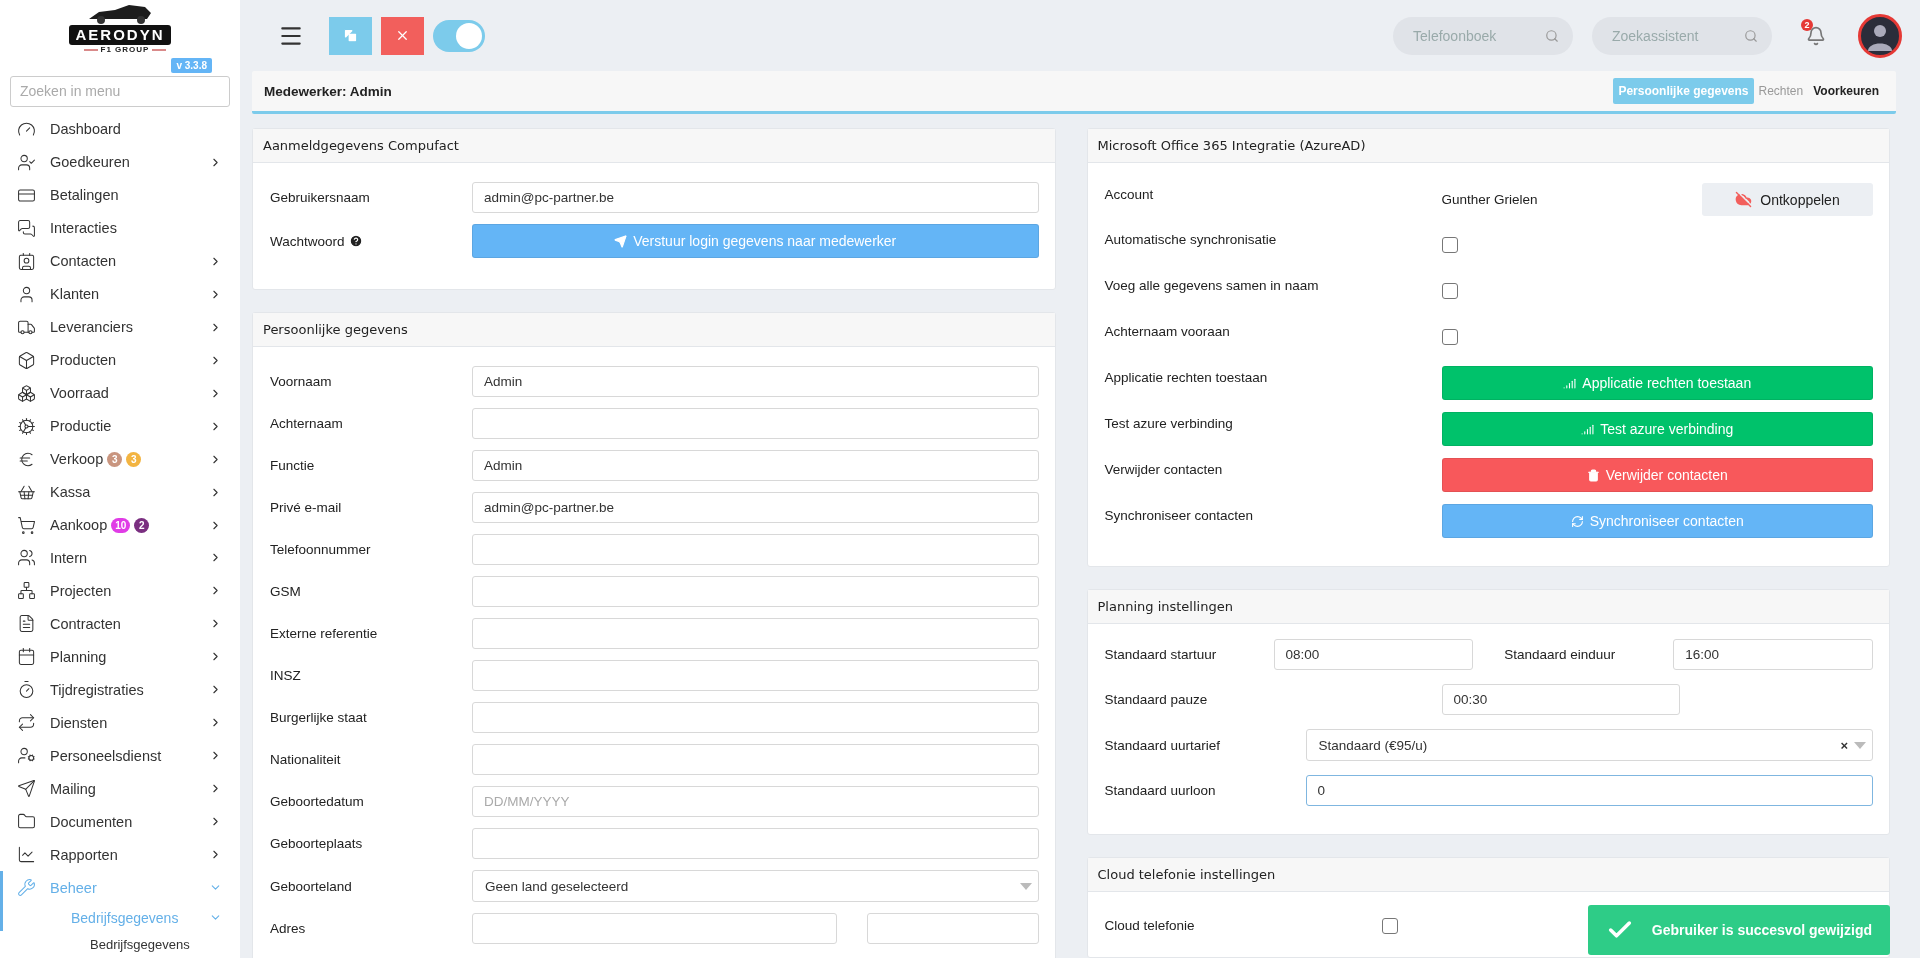 This screenshot has width=1920, height=958. Describe the element at coordinates (328, 91) in the screenshot. I see `page-title: Medewerker: Admin` at that location.